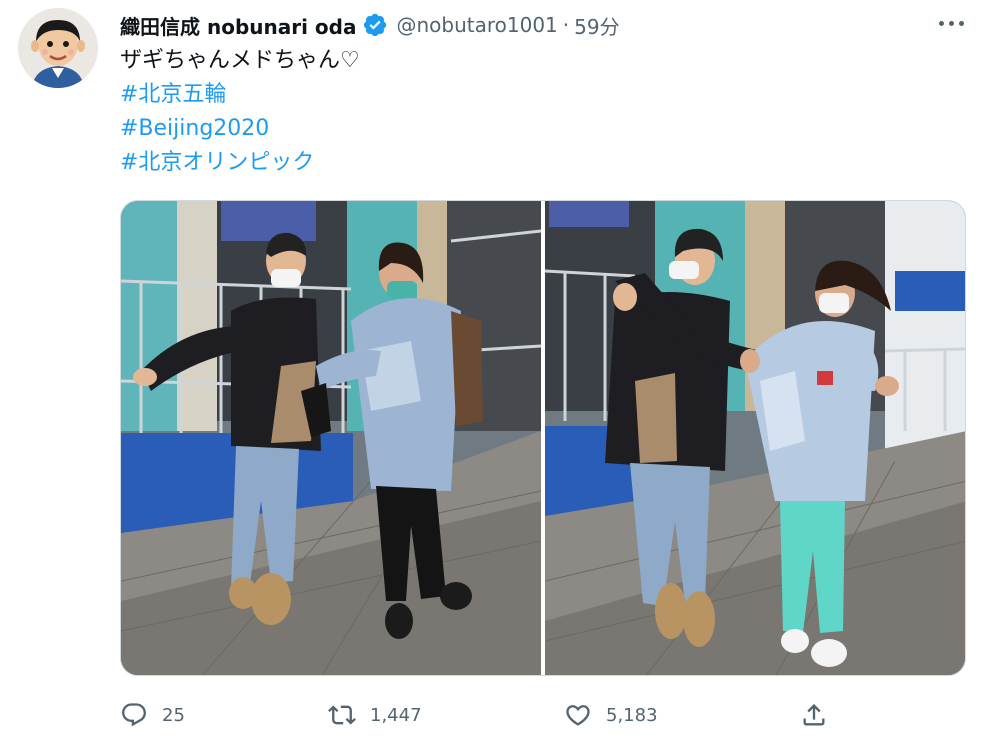 This screenshot has height=749, width=1000. What do you see at coordinates (238, 25) in the screenshot?
I see `display-name: 織田信成 nobunari oda` at bounding box center [238, 25].